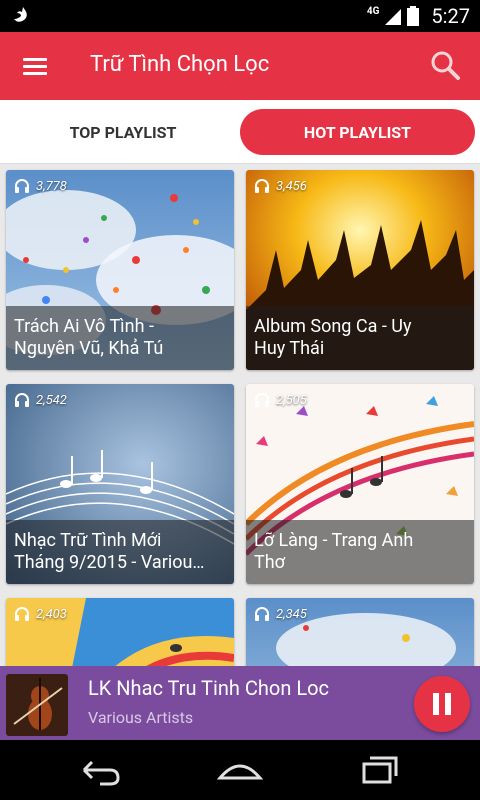 This screenshot has width=480, height=800. Describe the element at coordinates (208, 688) in the screenshot. I see `track-title: LK Nhac Tru Tinh Chon Loc` at that location.